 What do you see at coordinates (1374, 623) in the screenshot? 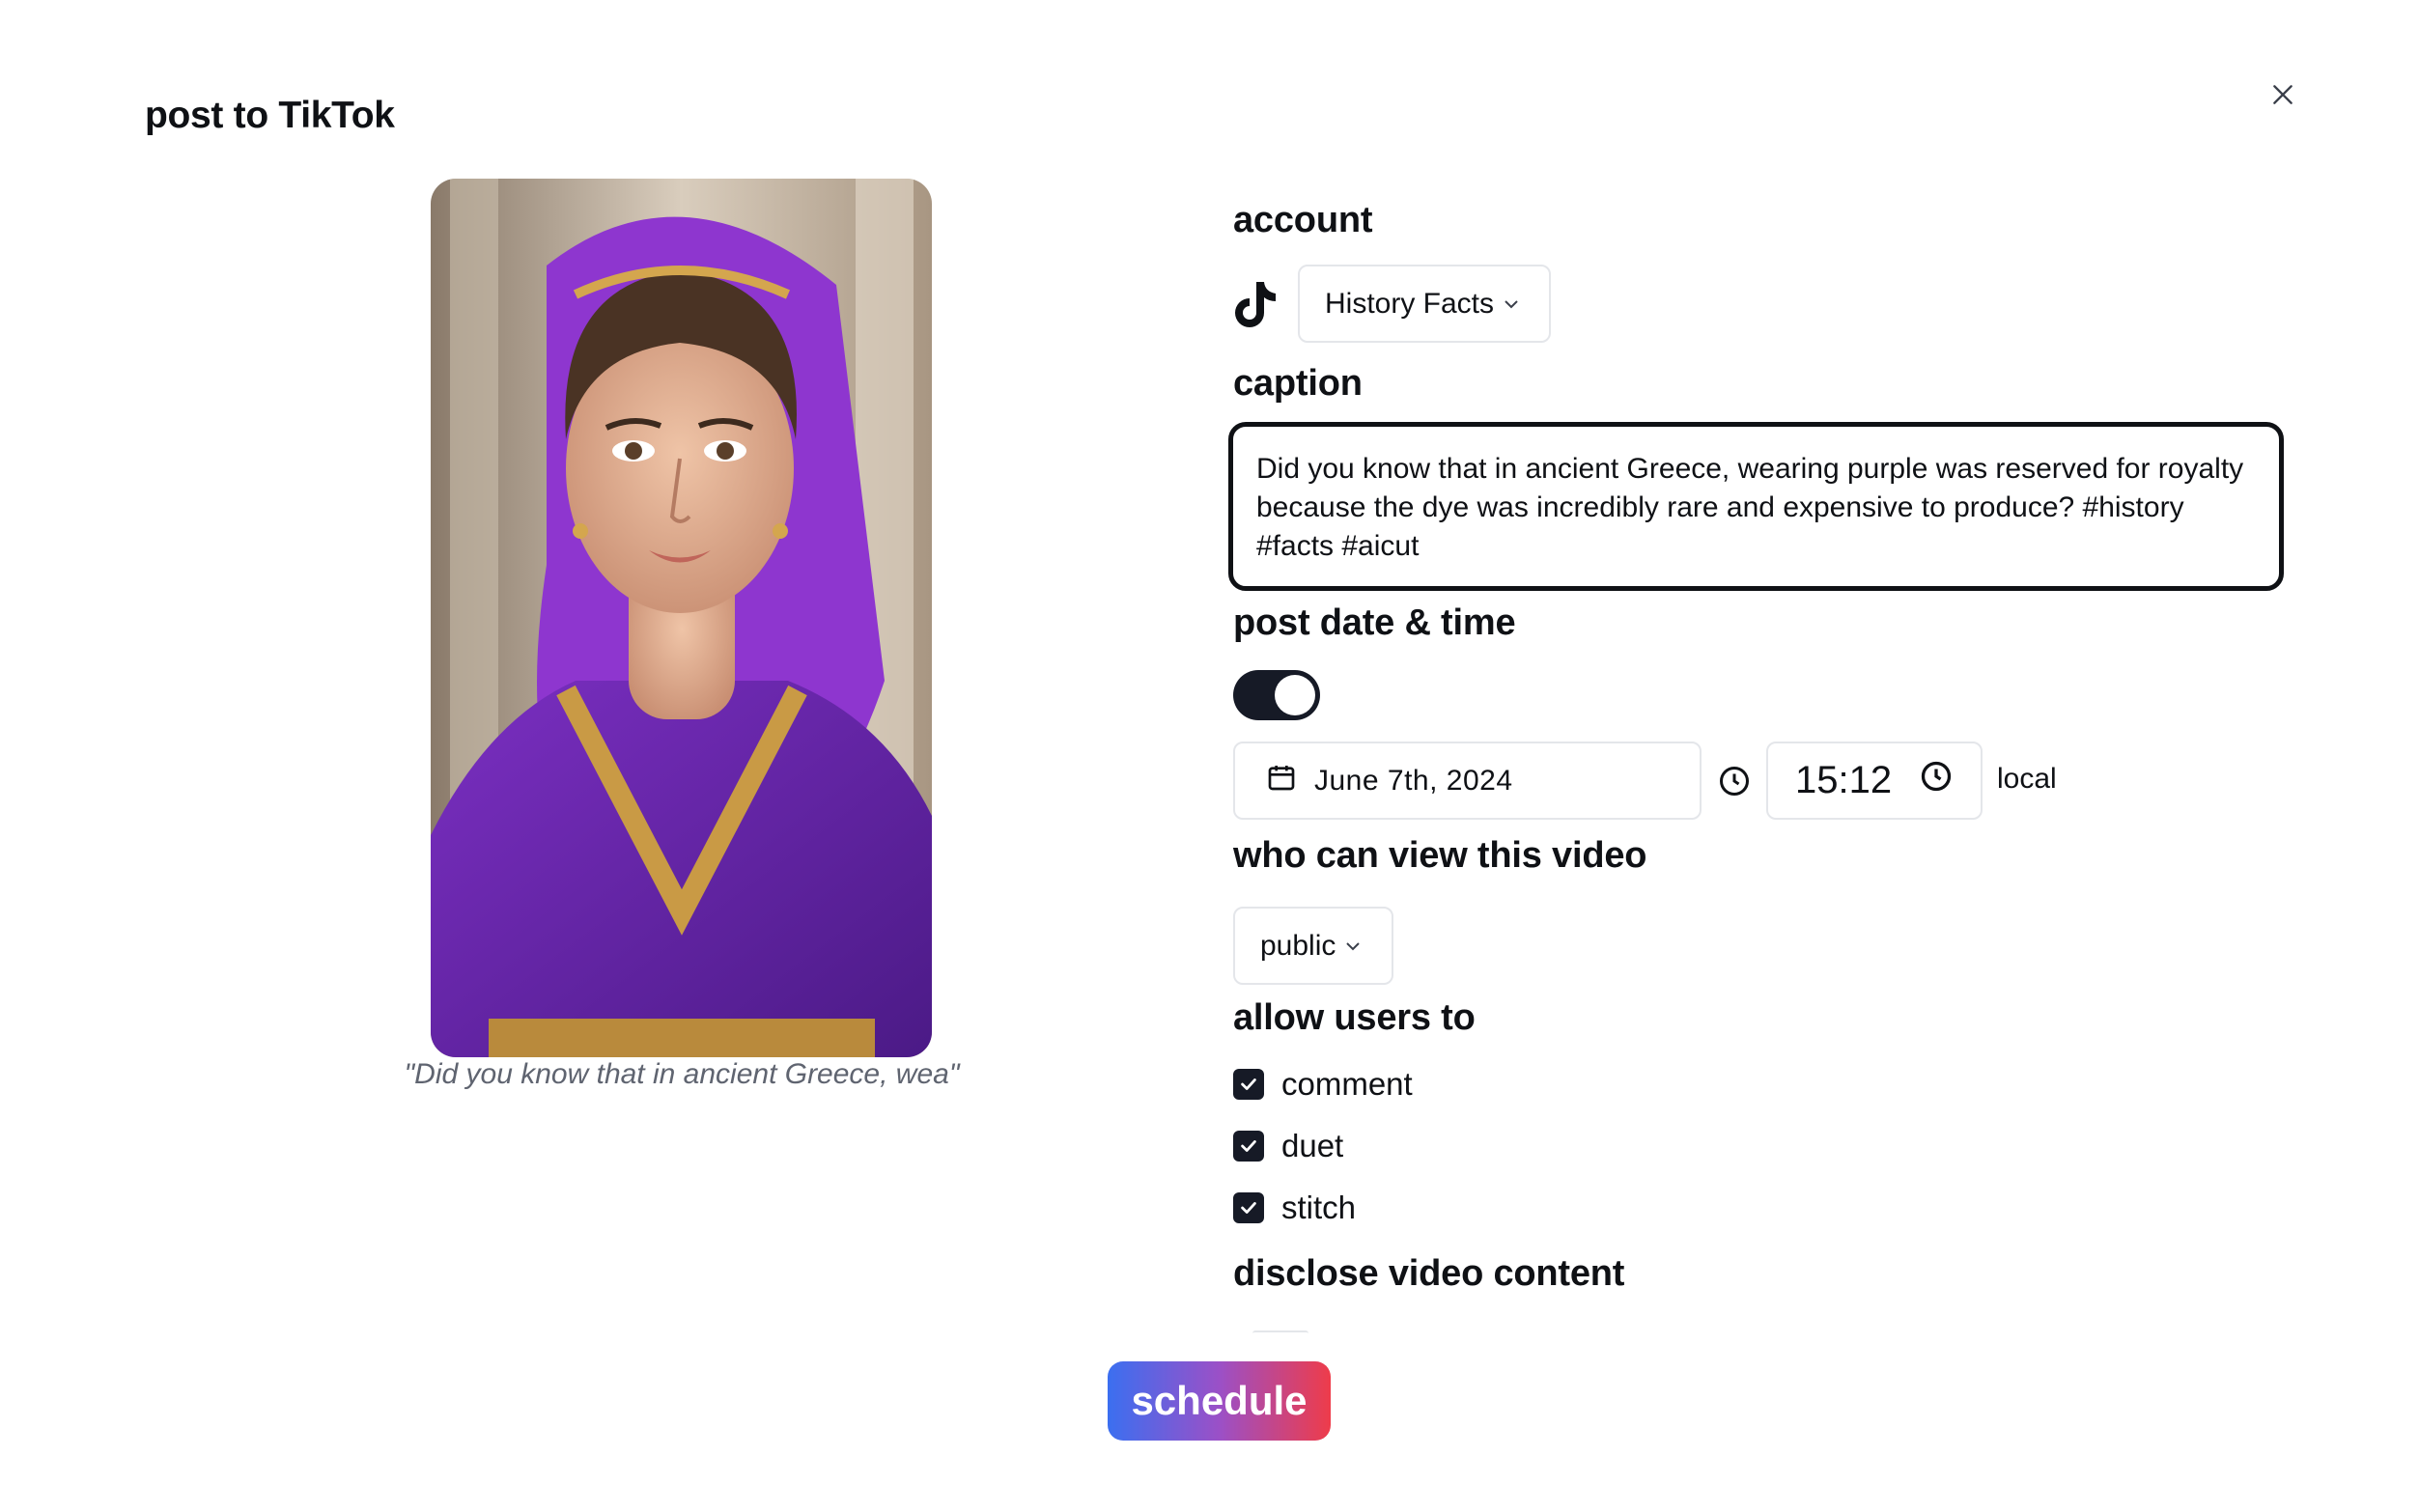
I see `post-date-time-label: post date & time` at bounding box center [1374, 623].